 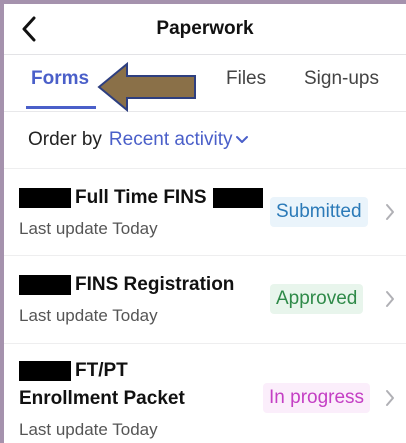 I want to click on item-title-text: FINS Registration, so click(x=155, y=284).